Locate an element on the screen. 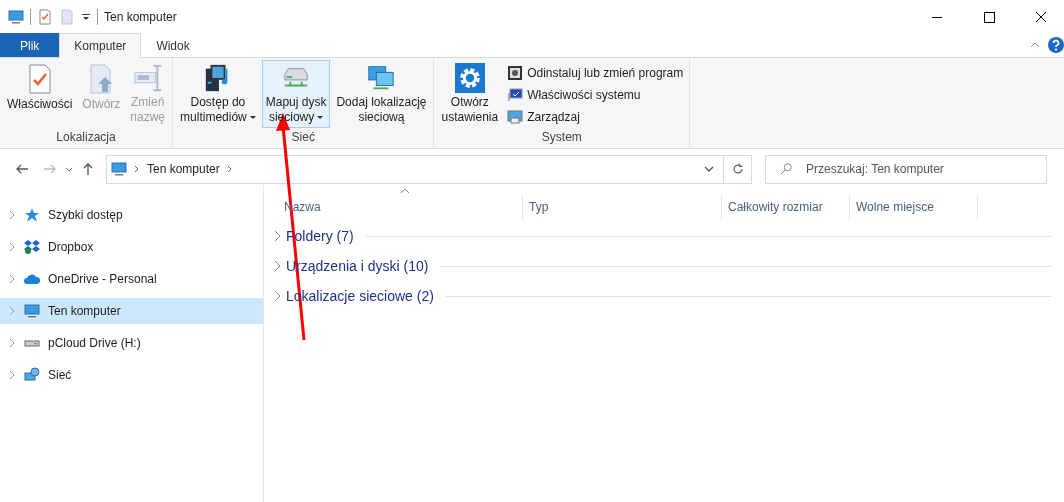 Image resolution: width=1064 pixels, height=502 pixels. computer-manage-icon is located at coordinates (515, 117).